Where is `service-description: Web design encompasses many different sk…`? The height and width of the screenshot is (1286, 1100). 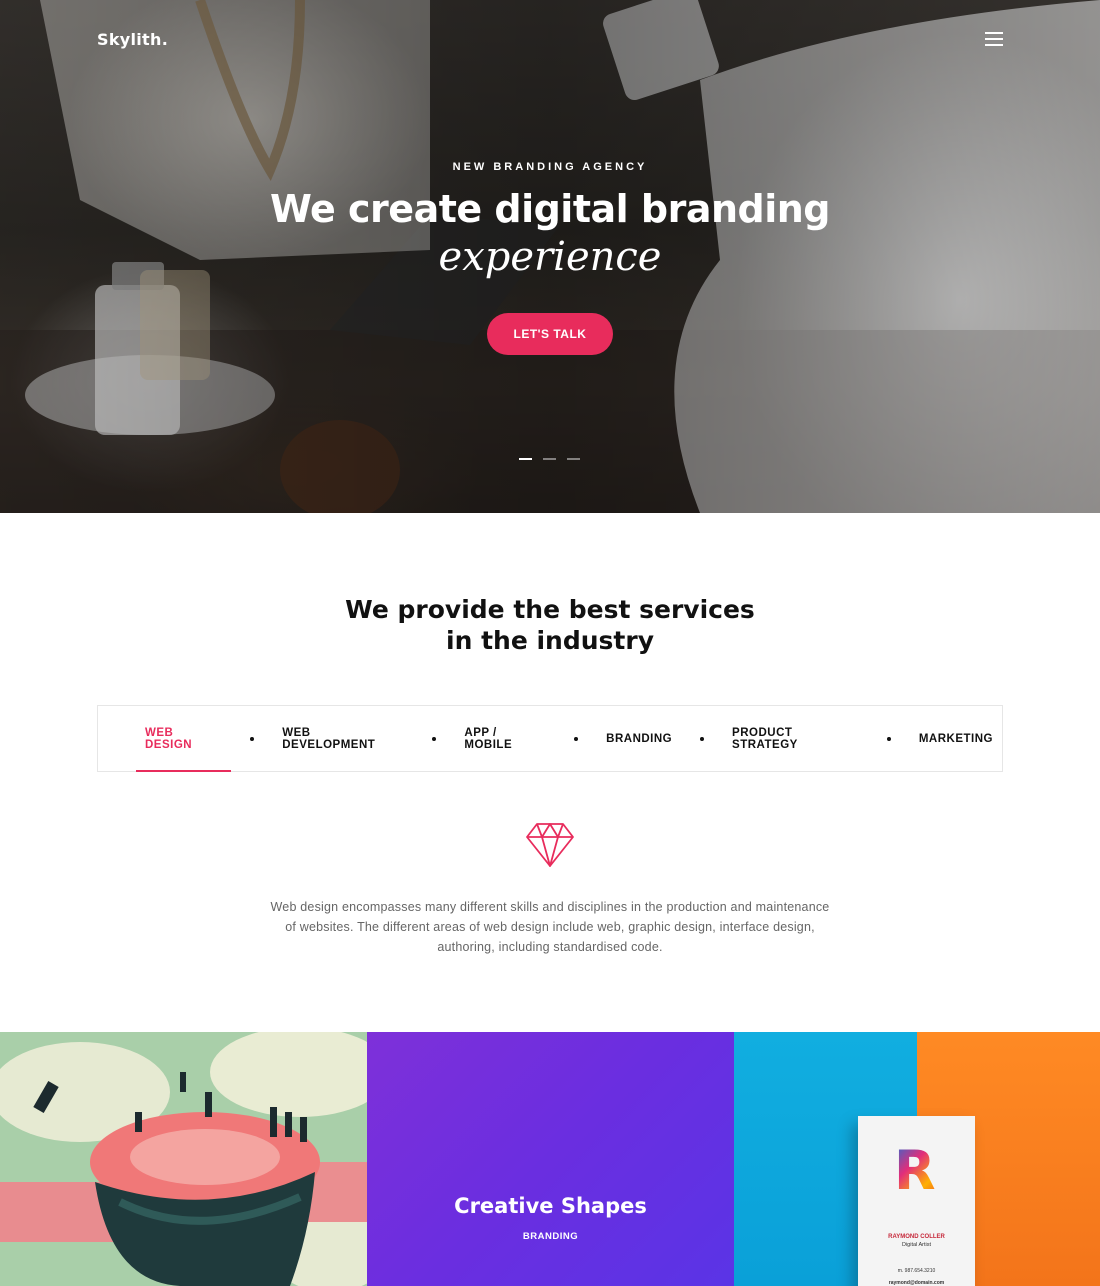 service-description: Web design encompasses many different sk… is located at coordinates (550, 927).